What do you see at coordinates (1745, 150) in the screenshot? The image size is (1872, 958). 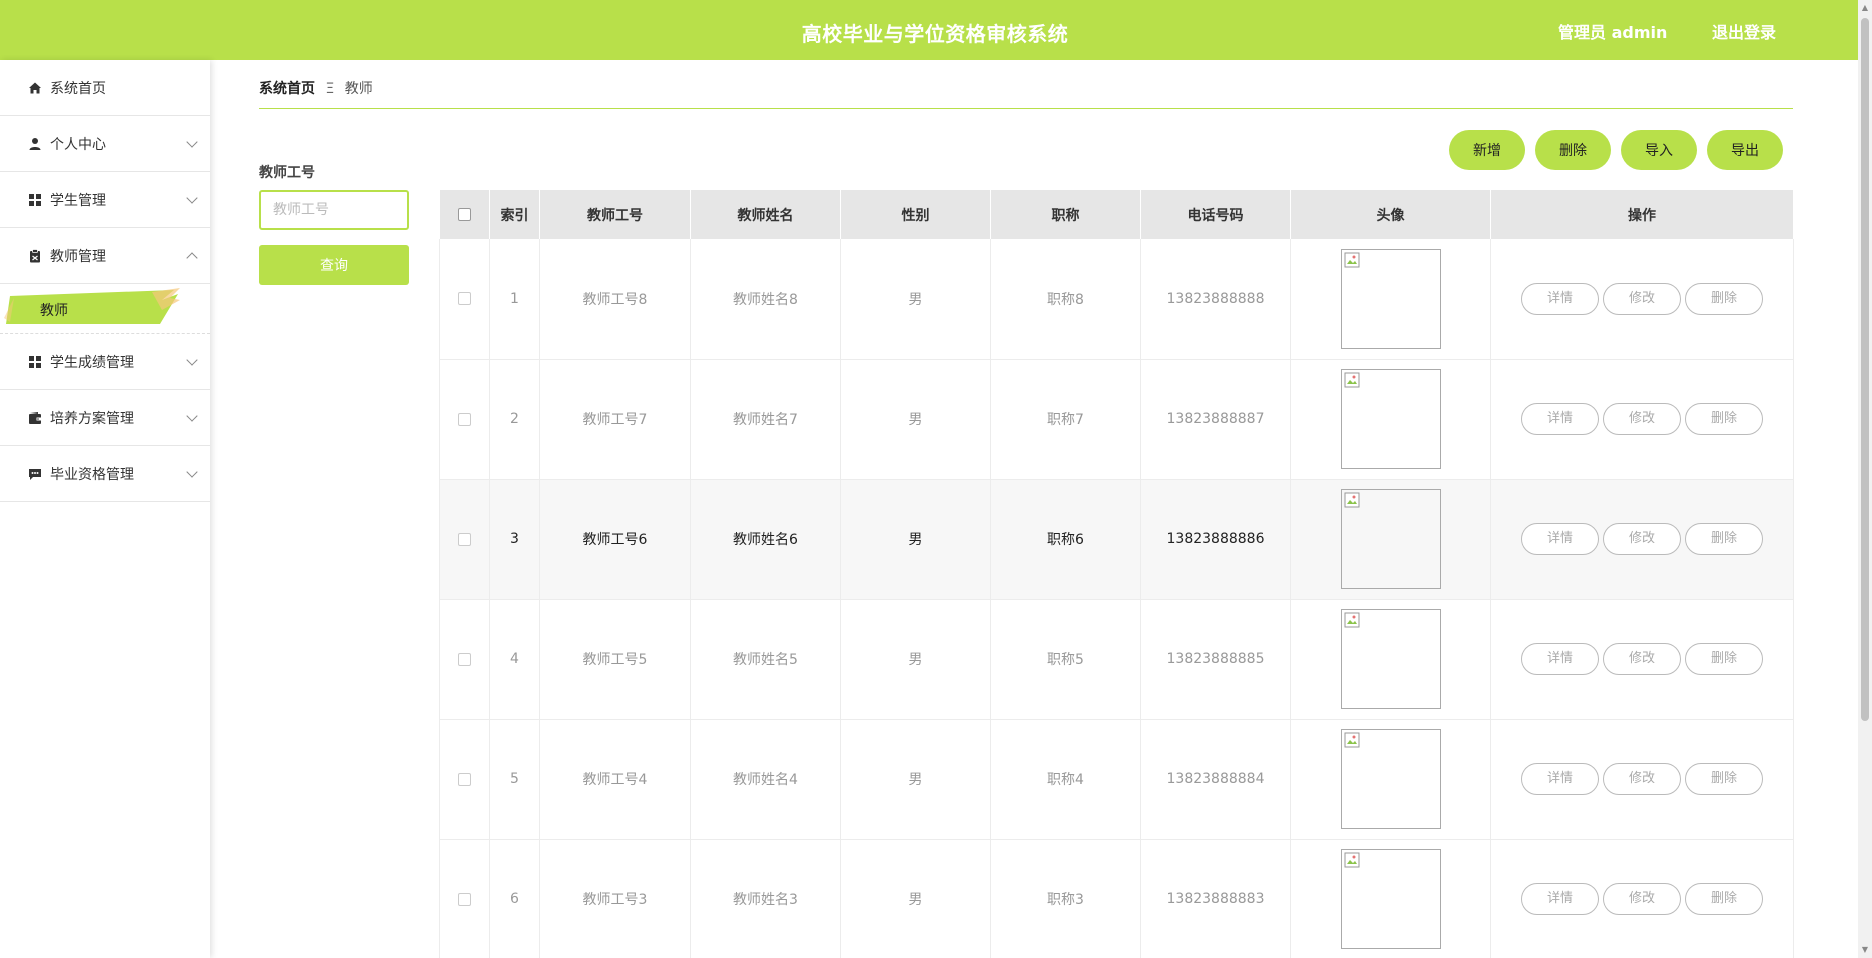 I see `export-button: 导出` at bounding box center [1745, 150].